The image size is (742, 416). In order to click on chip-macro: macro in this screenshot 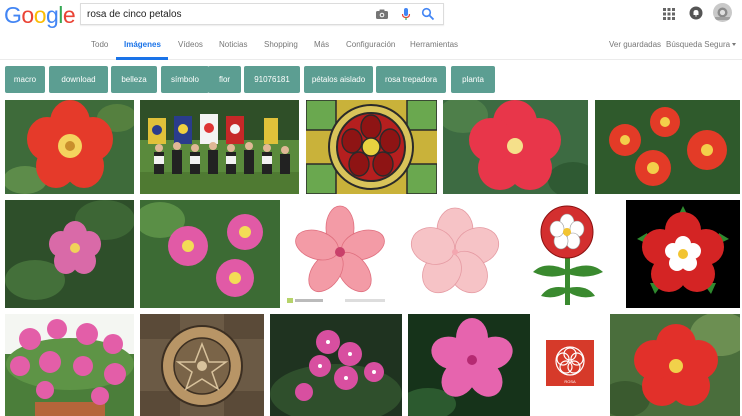, I will do `click(25, 79)`.